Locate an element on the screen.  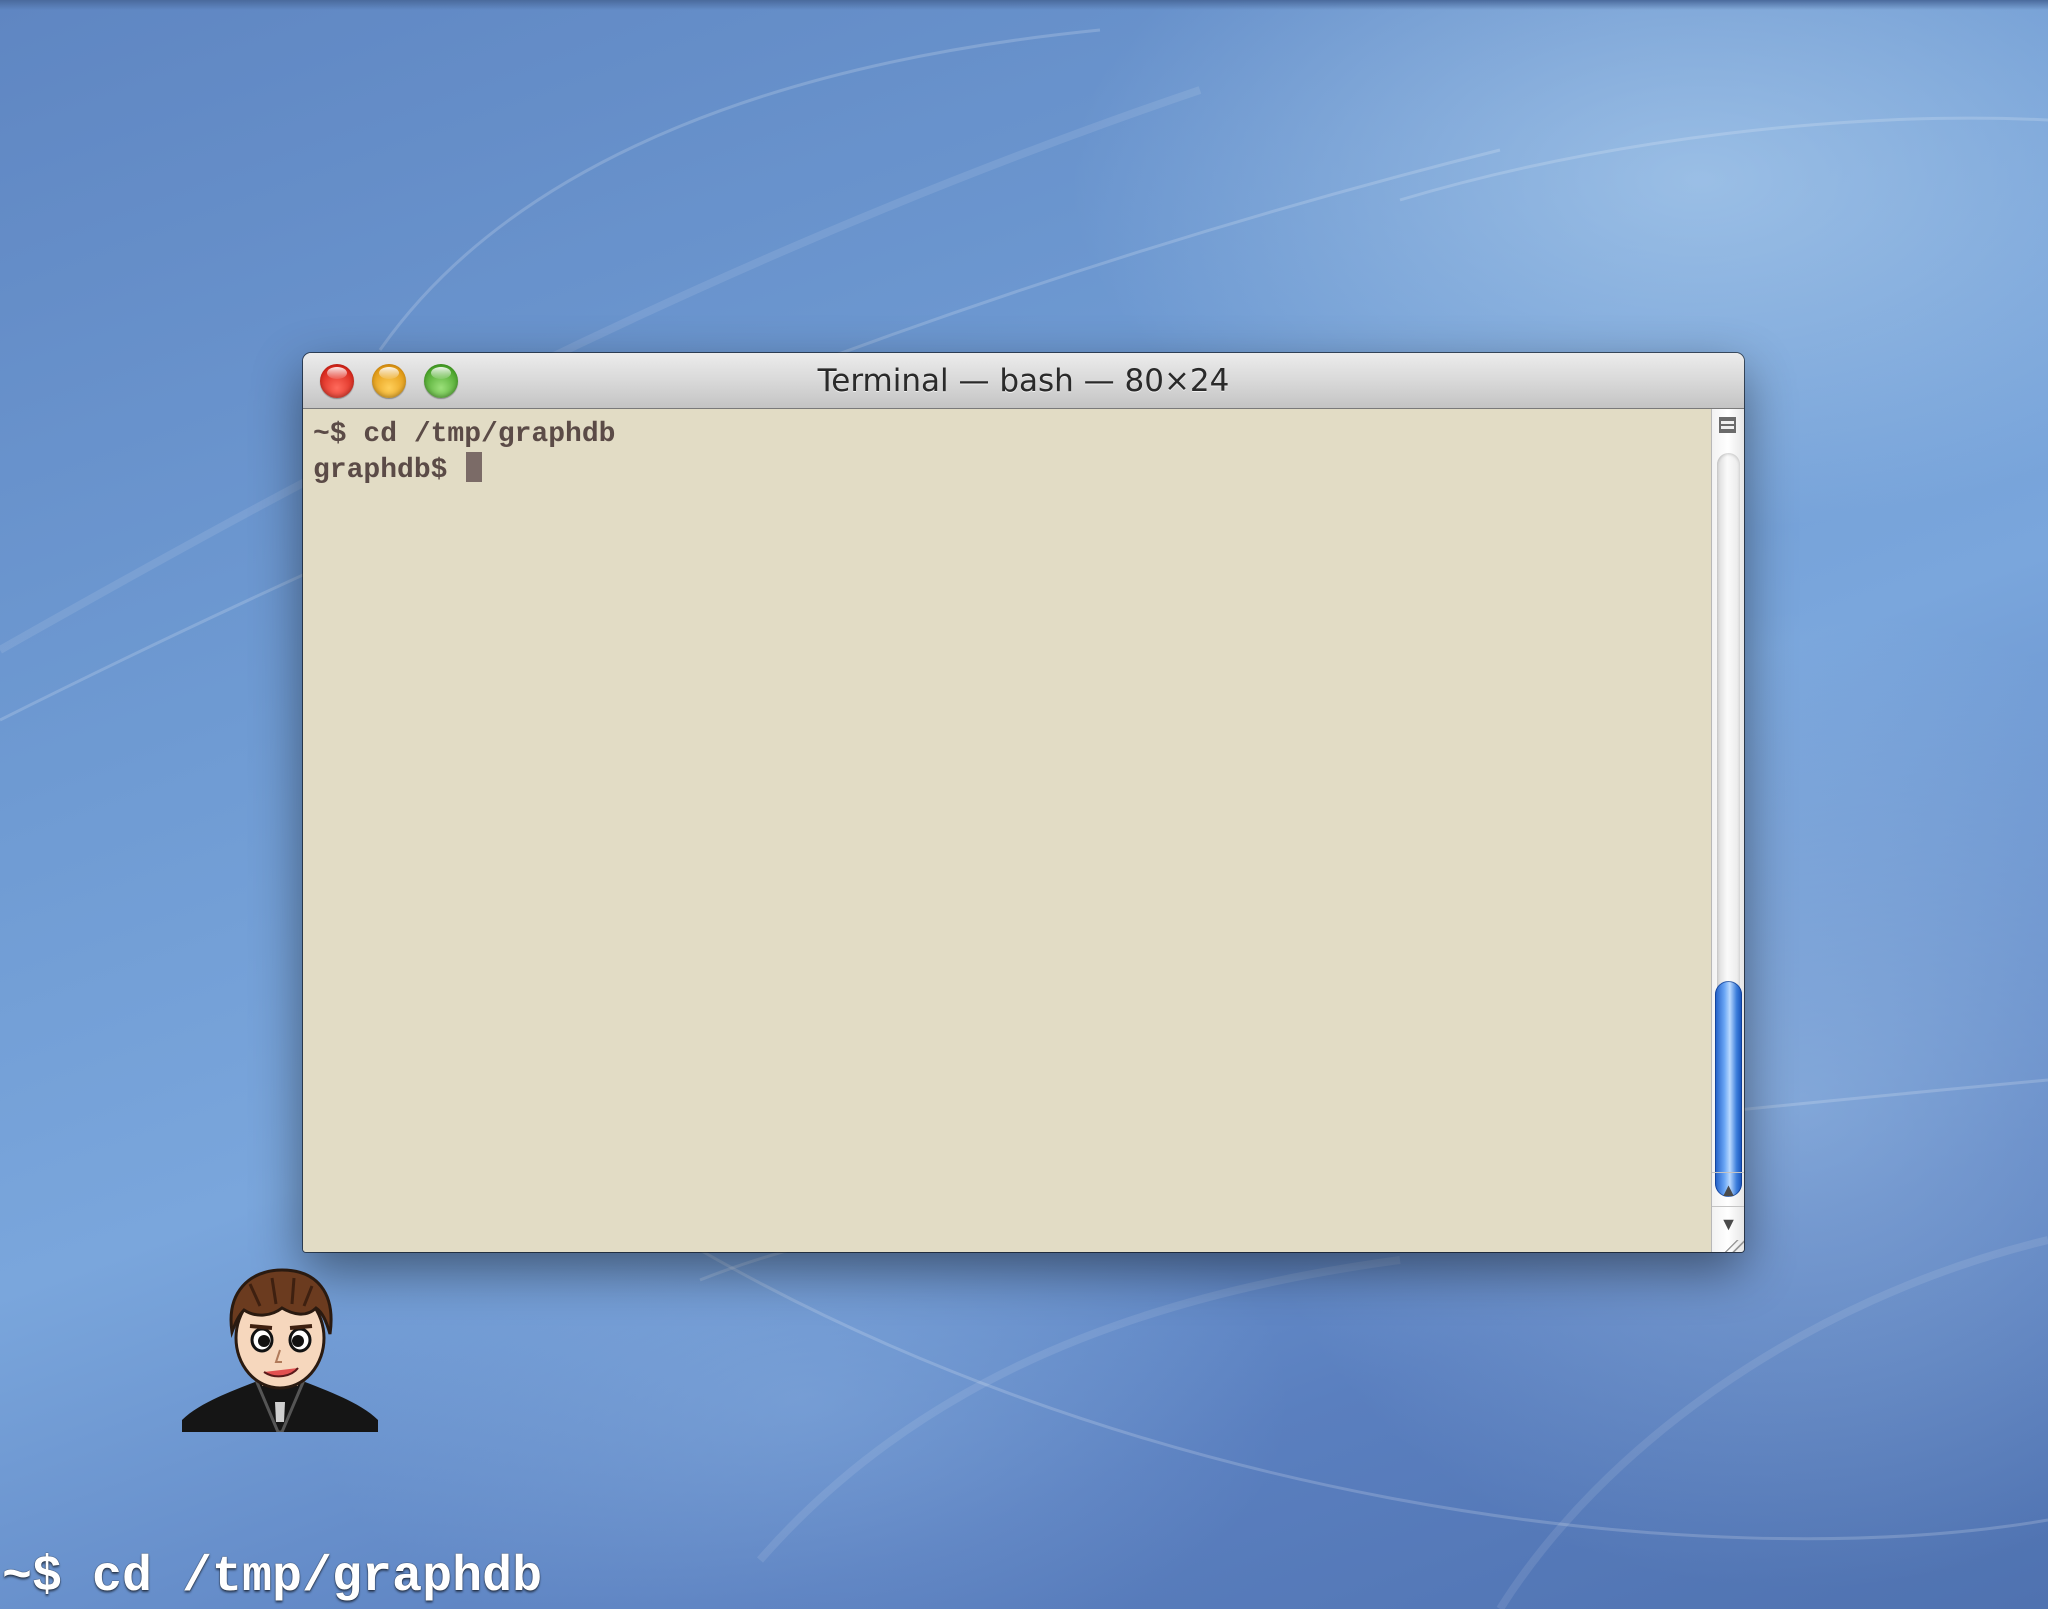
scroll-up-arrow-icon: ▲ is located at coordinates (1728, 1189).